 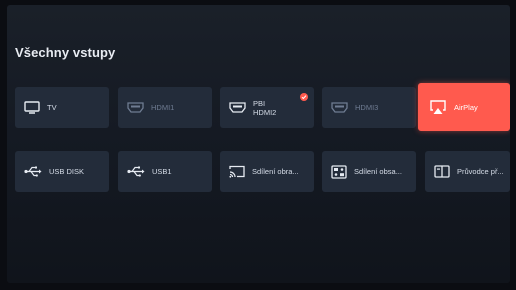 What do you see at coordinates (442, 171) in the screenshot?
I see `guide-book-icon` at bounding box center [442, 171].